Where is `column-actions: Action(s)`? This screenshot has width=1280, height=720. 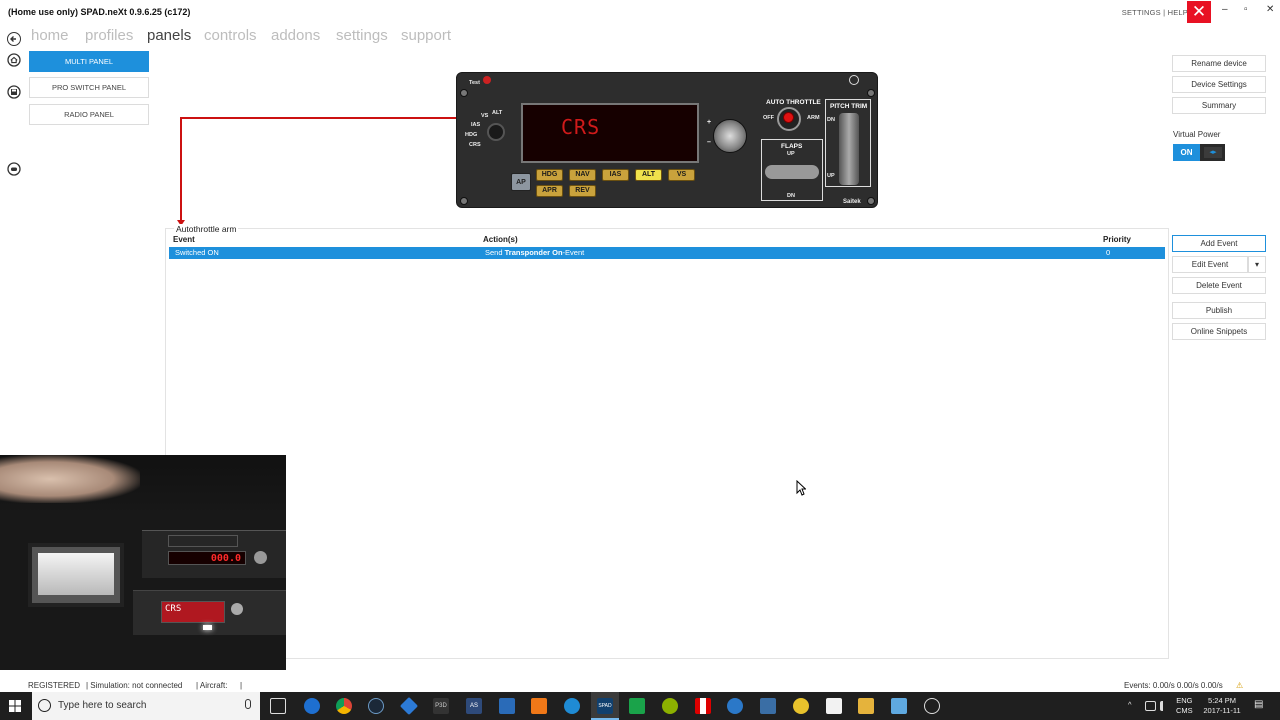 column-actions: Action(s) is located at coordinates (500, 239).